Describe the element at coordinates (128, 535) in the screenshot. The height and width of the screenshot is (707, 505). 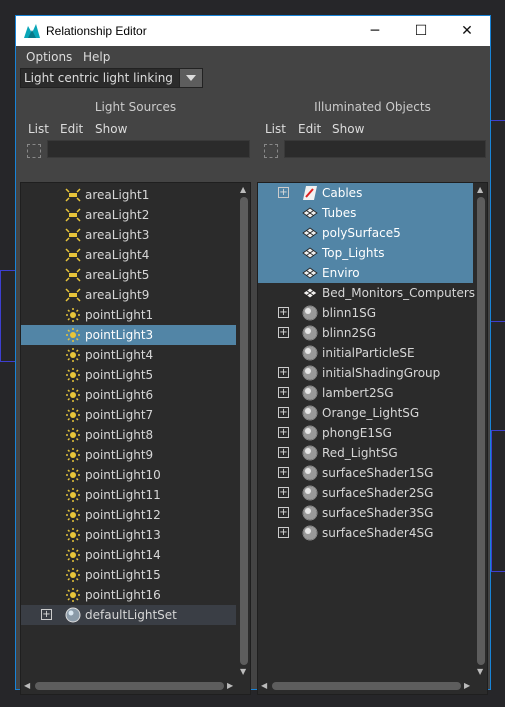
I see `light-source-row: pointLight13` at that location.